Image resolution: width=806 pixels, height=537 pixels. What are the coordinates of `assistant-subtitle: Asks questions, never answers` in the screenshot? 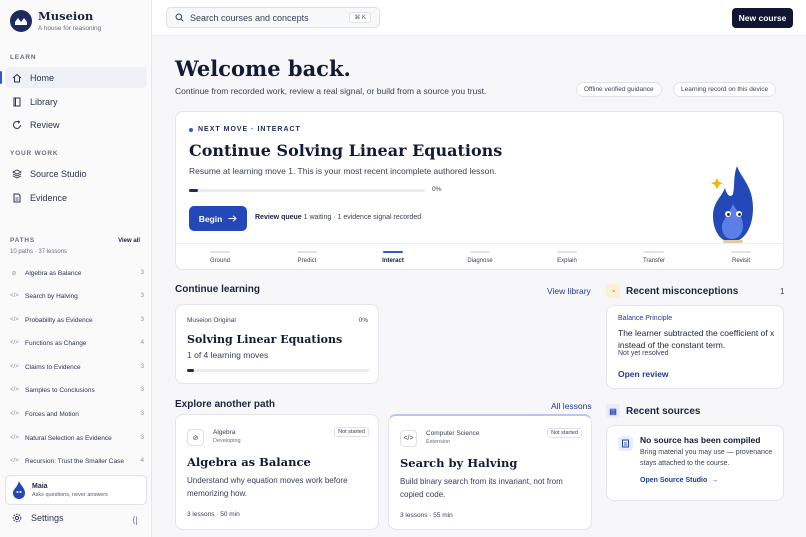 It's located at (70, 494).